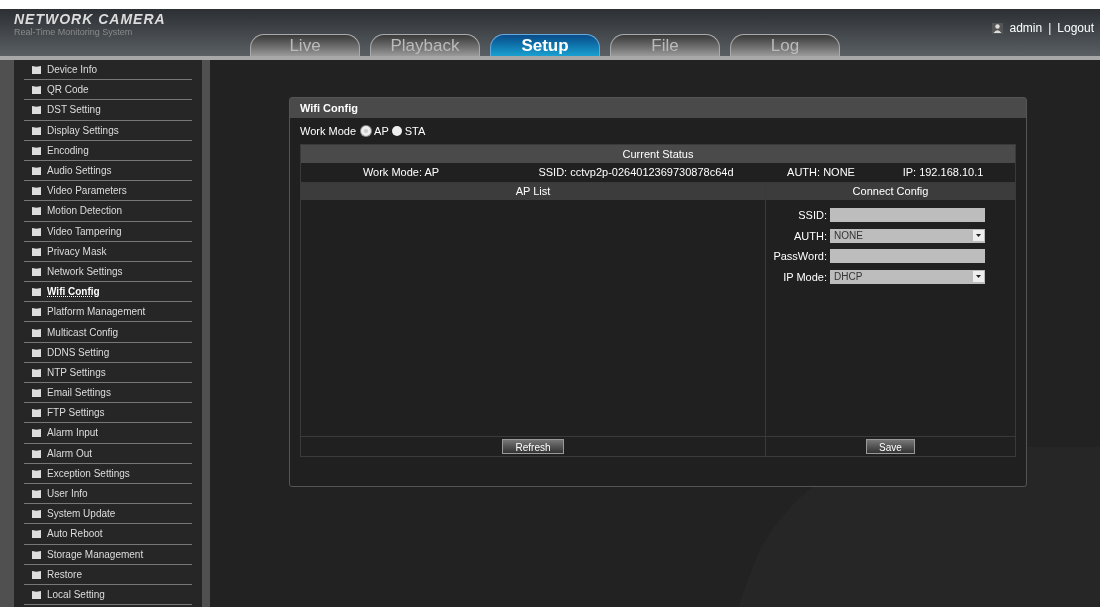  What do you see at coordinates (533, 446) in the screenshot?
I see `refresh-button: Refresh` at bounding box center [533, 446].